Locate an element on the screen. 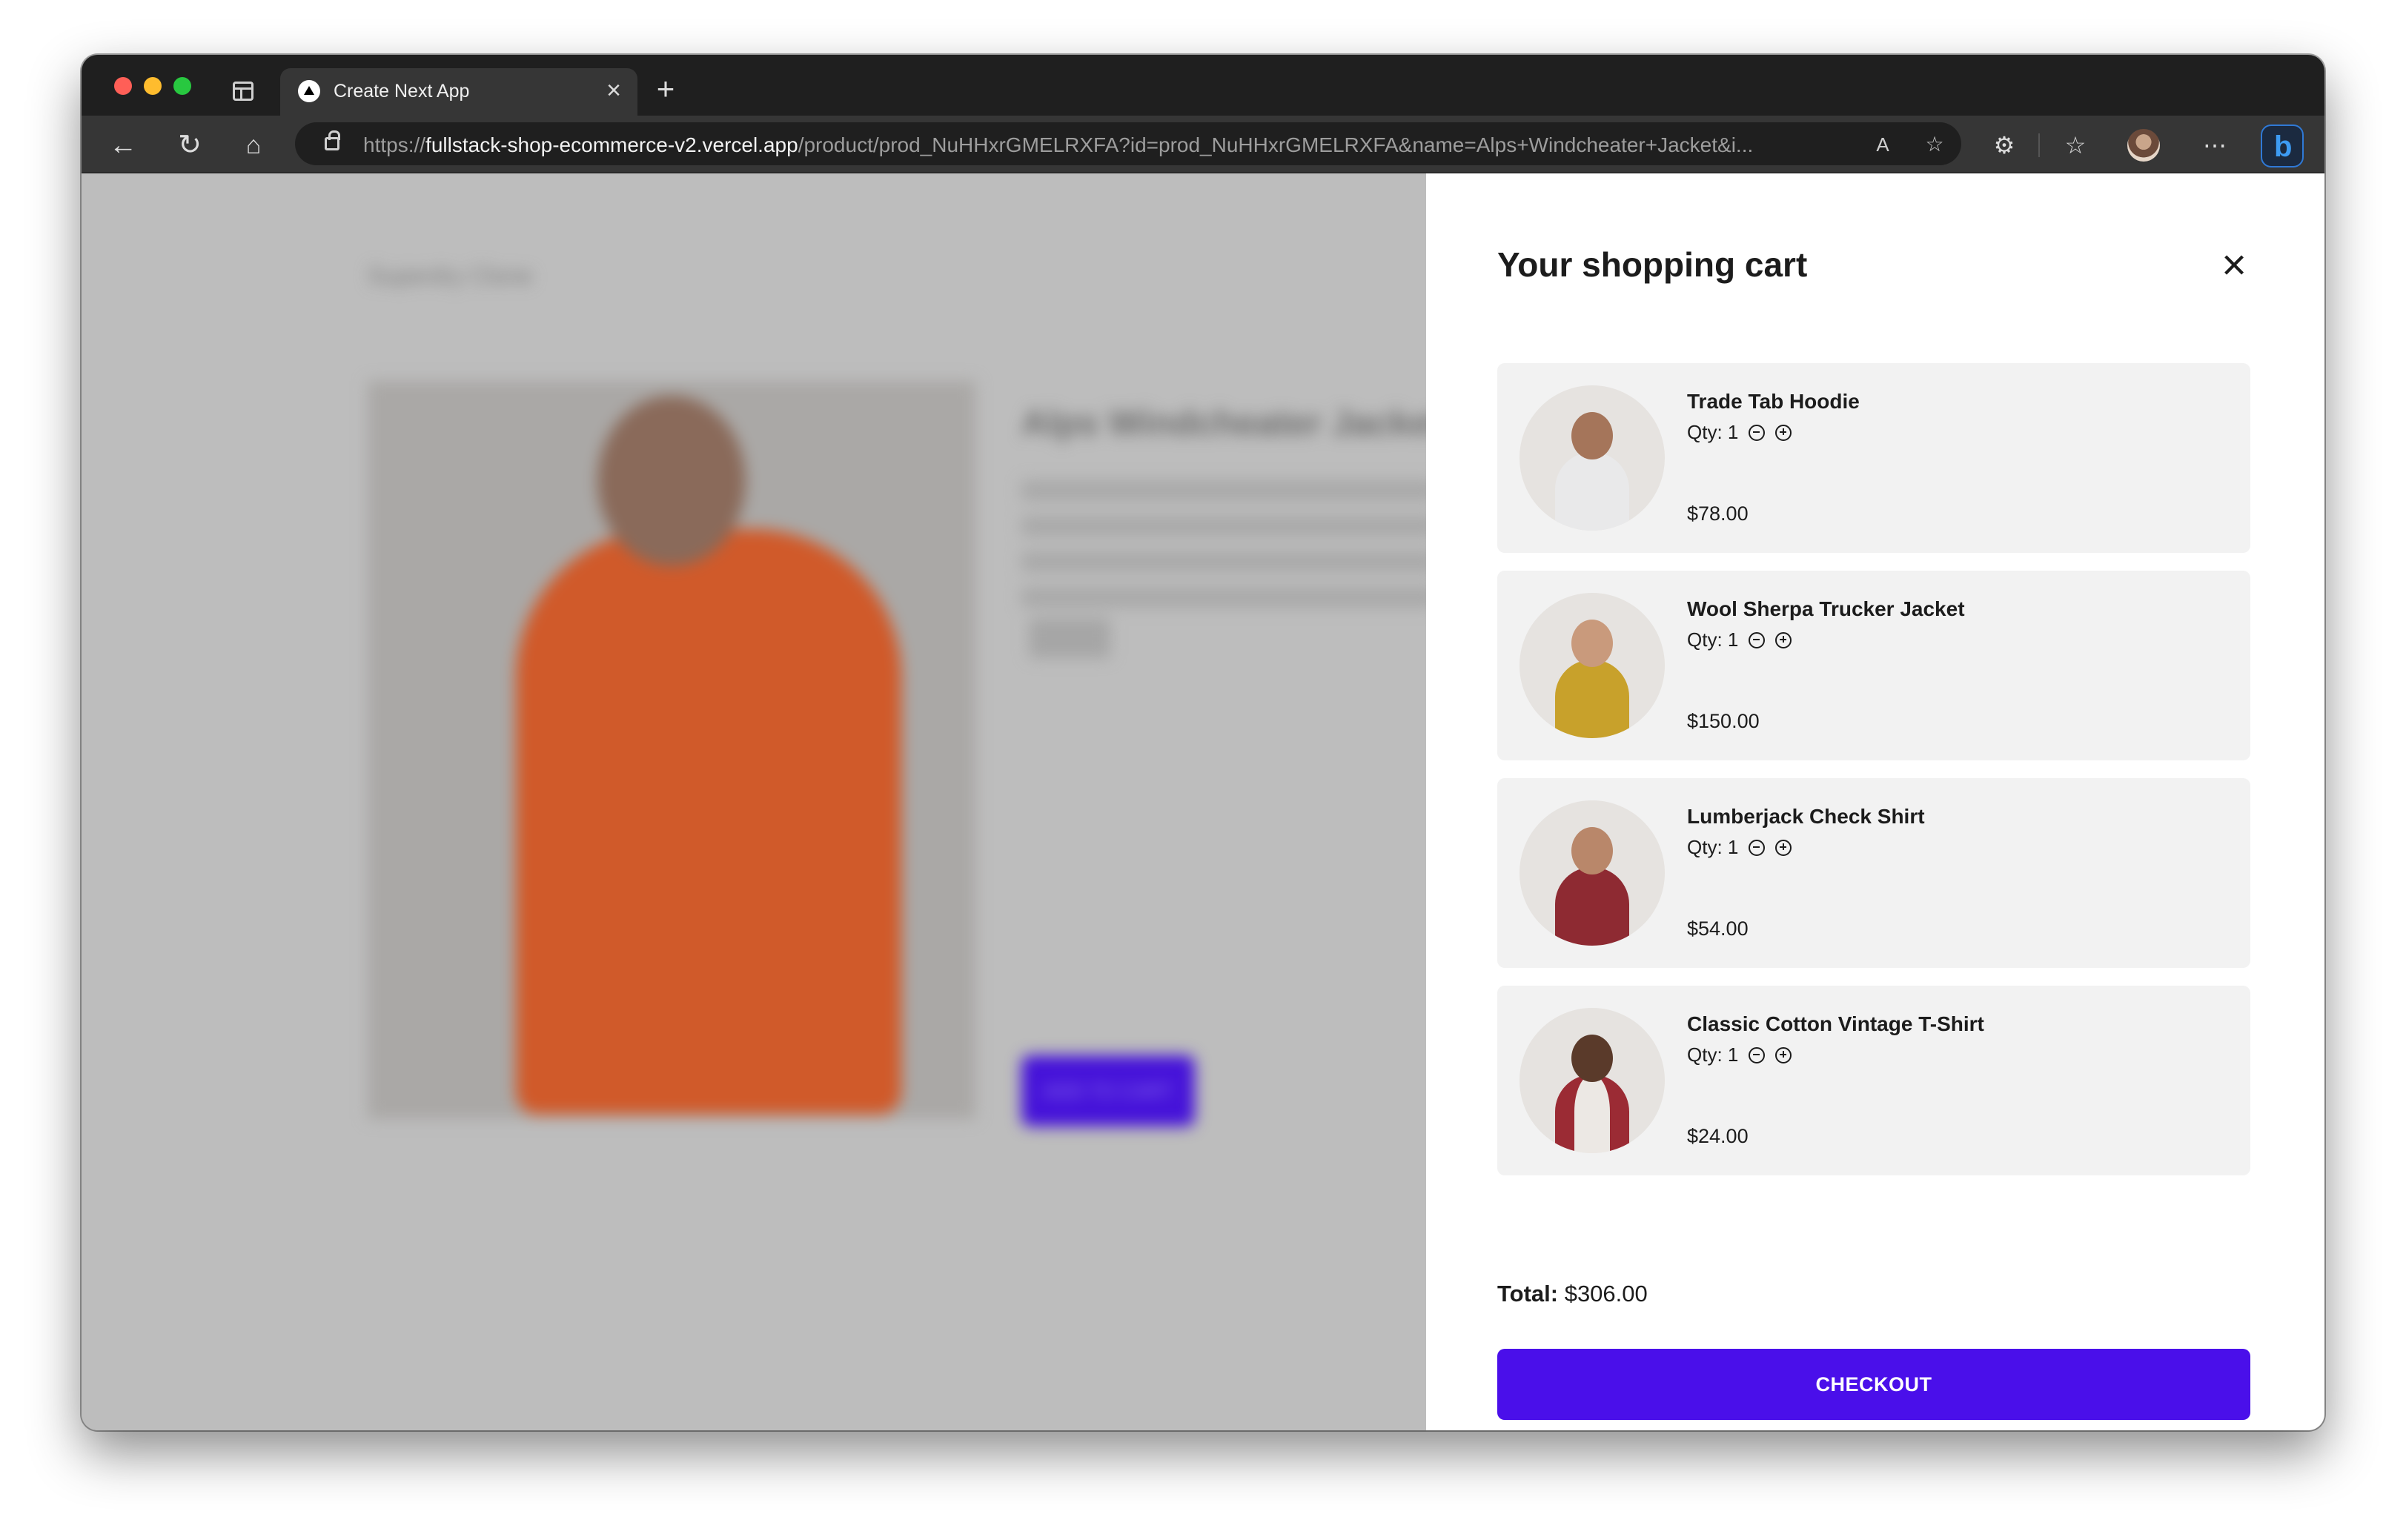 The width and height of the screenshot is (2406, 1540). close-icon: × is located at coordinates (2234, 265).